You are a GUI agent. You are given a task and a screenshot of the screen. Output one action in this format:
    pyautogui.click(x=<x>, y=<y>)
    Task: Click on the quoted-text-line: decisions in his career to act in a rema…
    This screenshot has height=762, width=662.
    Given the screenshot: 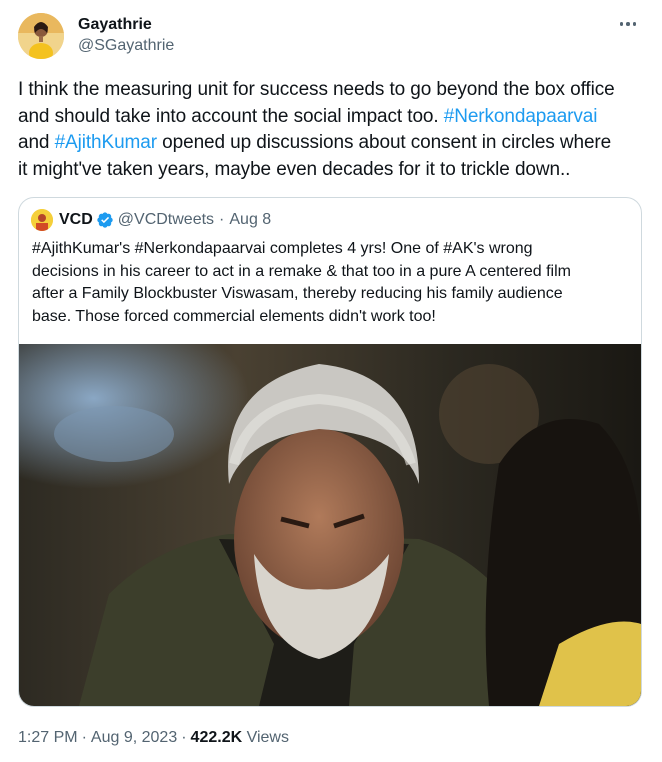 What is the action you would take?
    pyautogui.click(x=301, y=271)
    